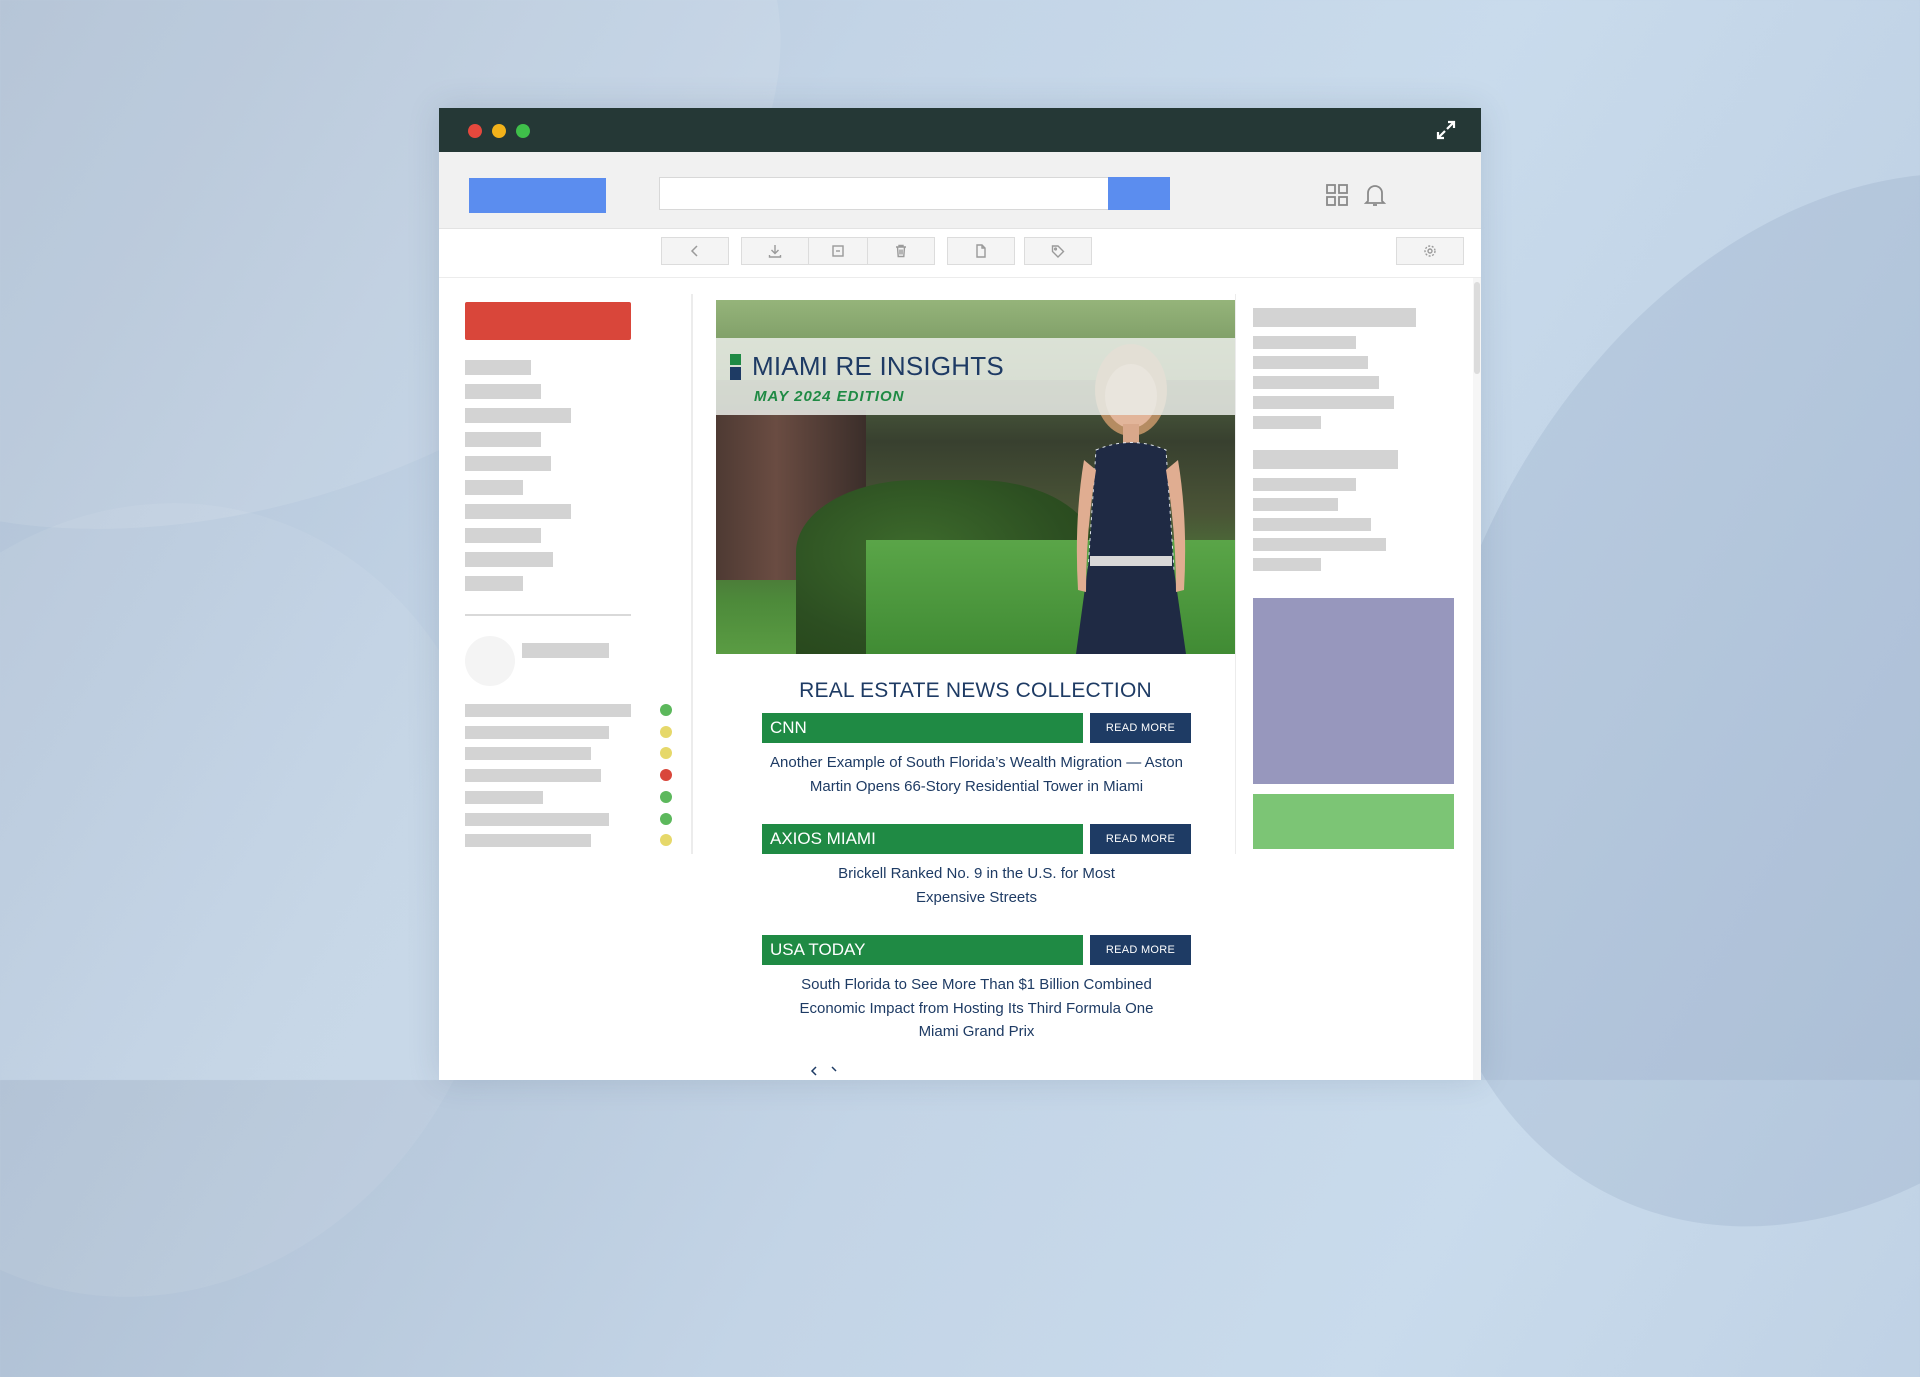 This screenshot has width=1920, height=1377. I want to click on newsletter-hero-image: MIAMI RE INSIGHTS MAY 2024 EDITION, so click(975, 477).